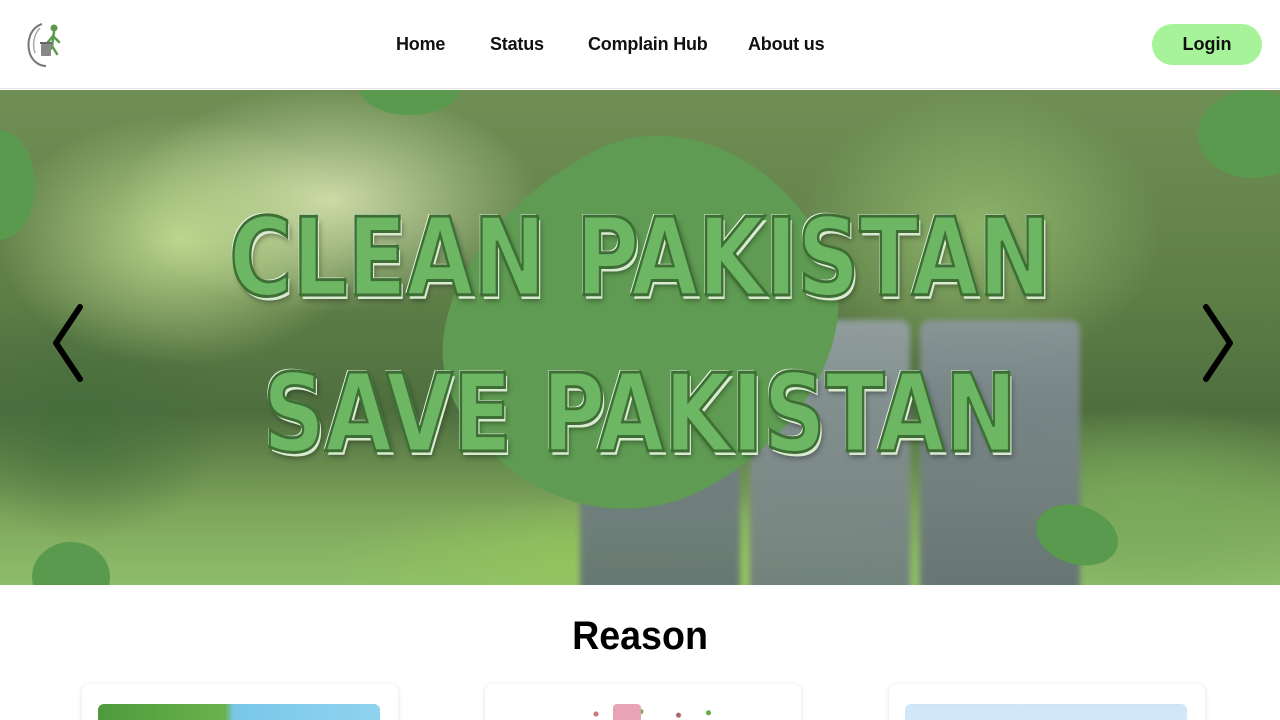 Image resolution: width=1280 pixels, height=720 pixels. I want to click on main-nav: Home Status Complain Hub About us, so click(640, 45).